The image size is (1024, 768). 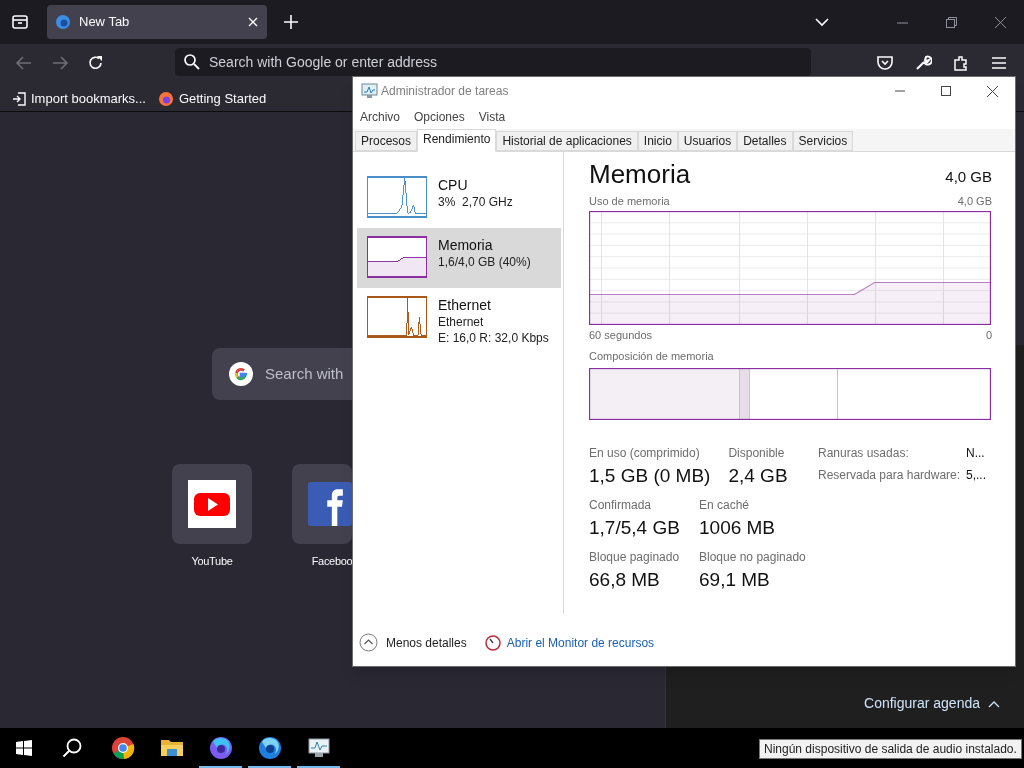 What do you see at coordinates (621, 505) in the screenshot?
I see `stat-label: Confirmada` at bounding box center [621, 505].